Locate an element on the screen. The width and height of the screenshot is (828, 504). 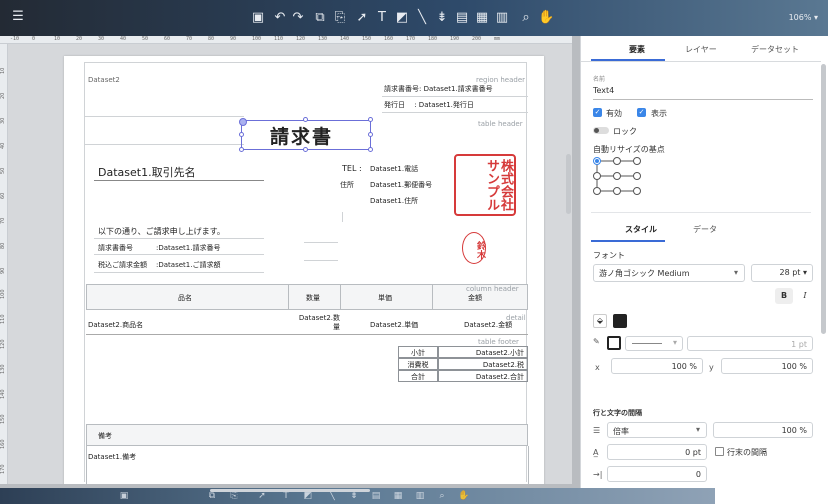
column-qty-header: 数量 is located at coordinates (313, 298).